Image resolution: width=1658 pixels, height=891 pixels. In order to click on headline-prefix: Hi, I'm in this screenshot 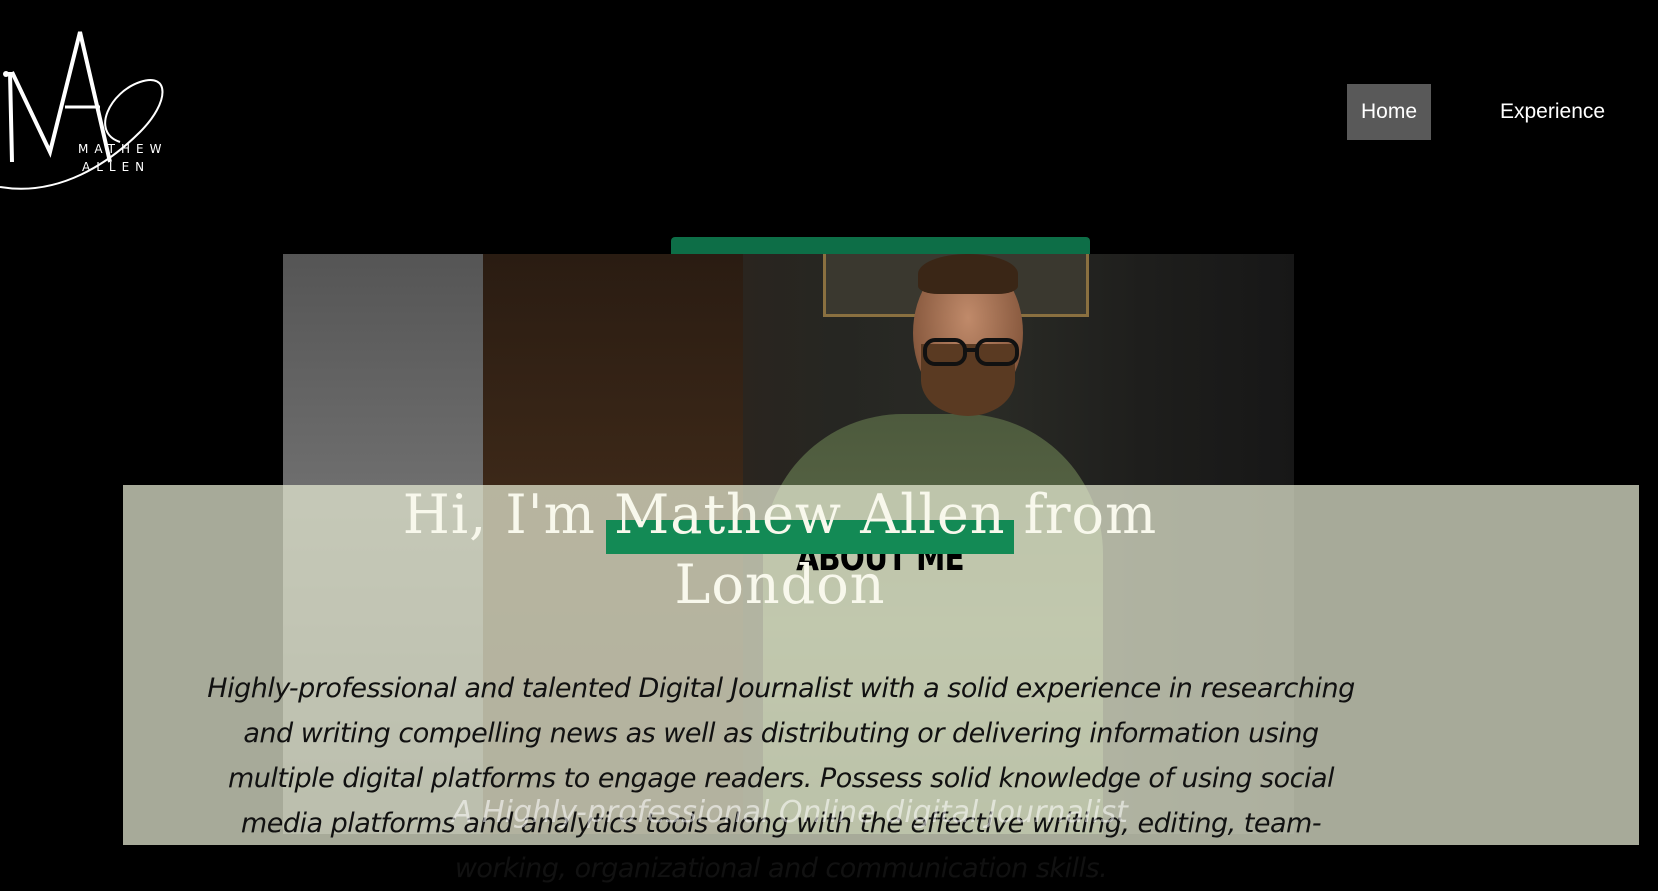, I will do `click(499, 514)`.